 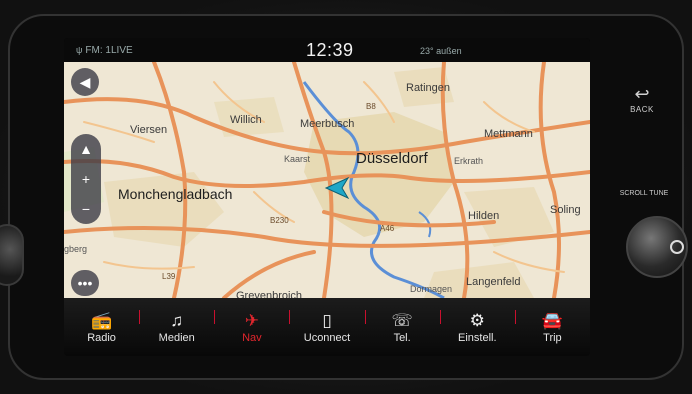 I want to click on map-label-duesseldorf: Düsseldorf, so click(x=392, y=158).